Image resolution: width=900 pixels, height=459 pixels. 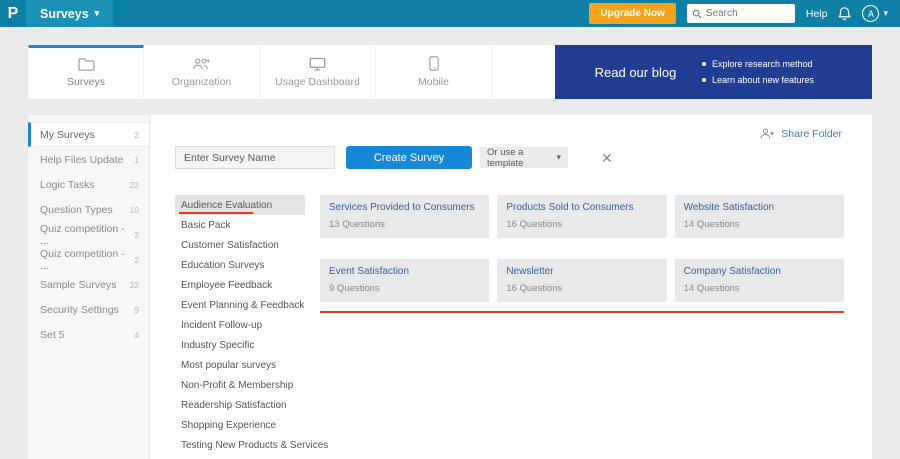 What do you see at coordinates (67, 134) in the screenshot?
I see `sidebar-item-label: My Surveys` at bounding box center [67, 134].